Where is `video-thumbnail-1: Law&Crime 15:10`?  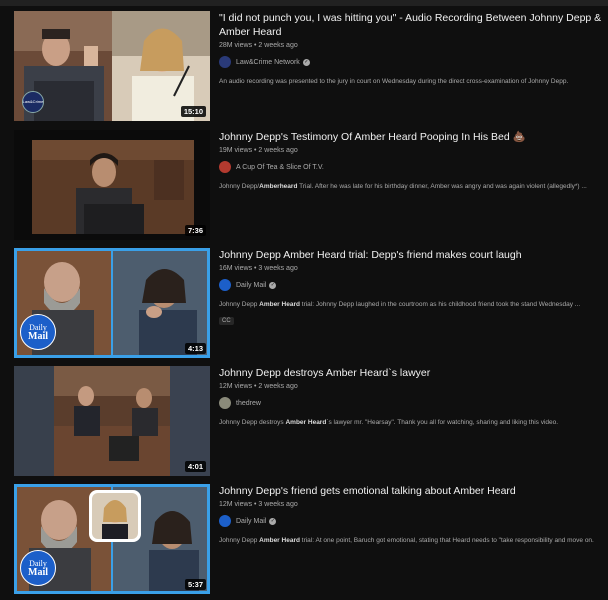
video-thumbnail-1: Law&Crime 15:10 is located at coordinates (112, 66).